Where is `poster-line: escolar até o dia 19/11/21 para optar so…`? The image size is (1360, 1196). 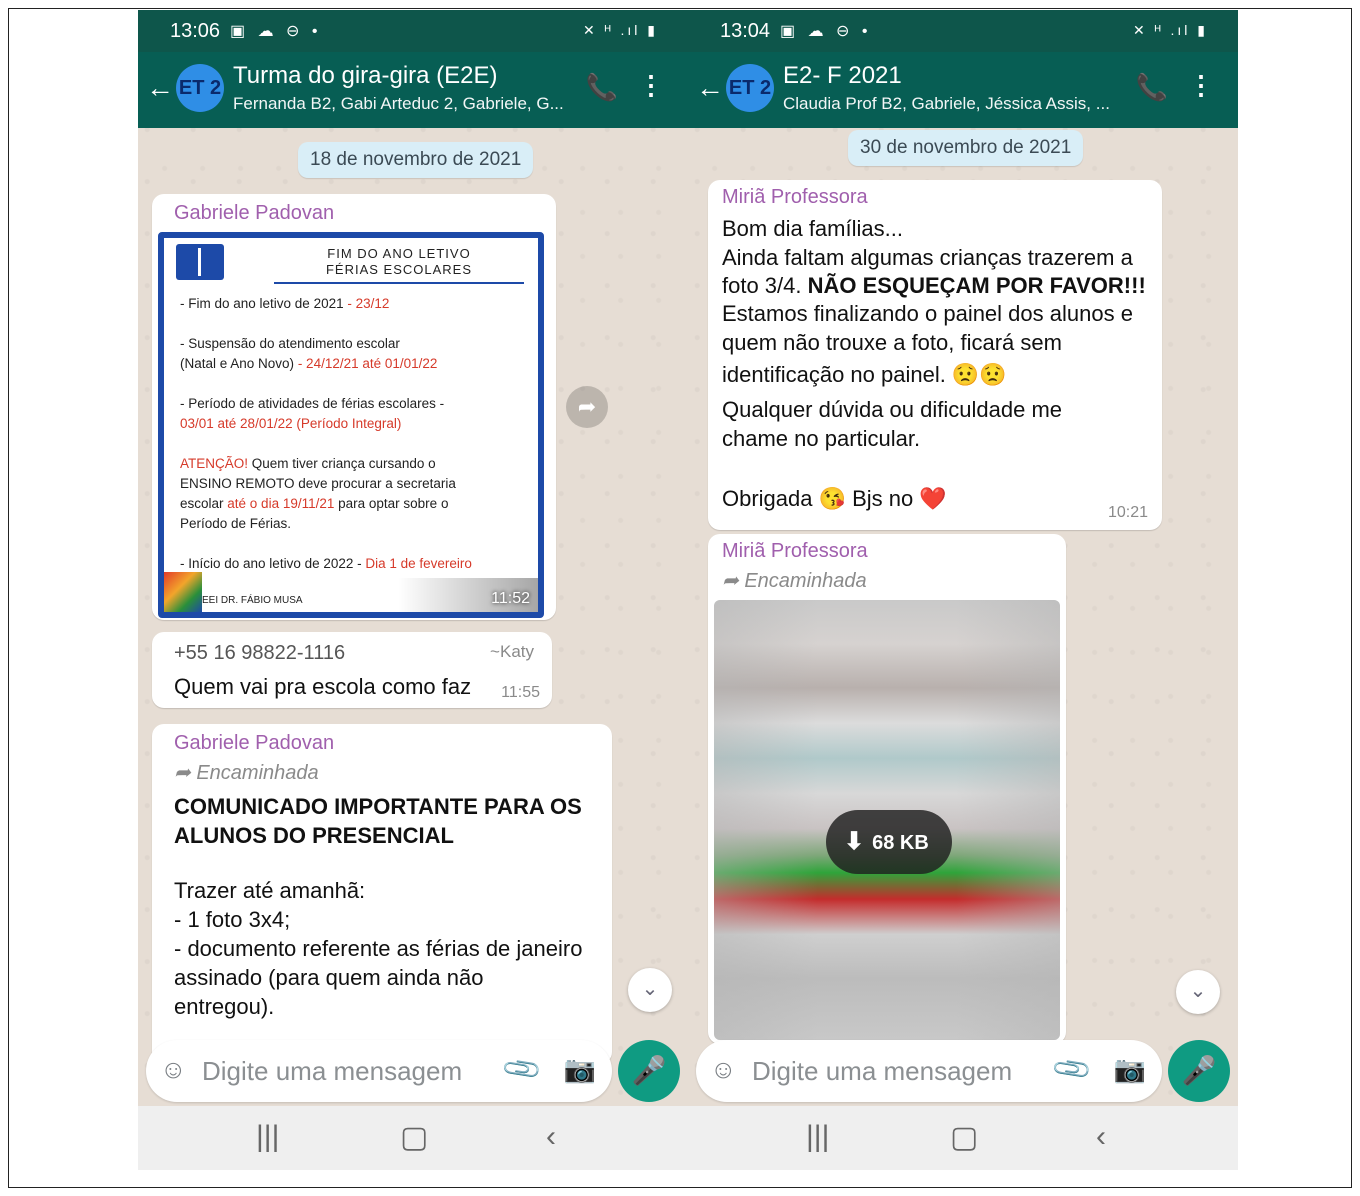
poster-line: escolar até o dia 19/11/21 para optar so… is located at coordinates (314, 503).